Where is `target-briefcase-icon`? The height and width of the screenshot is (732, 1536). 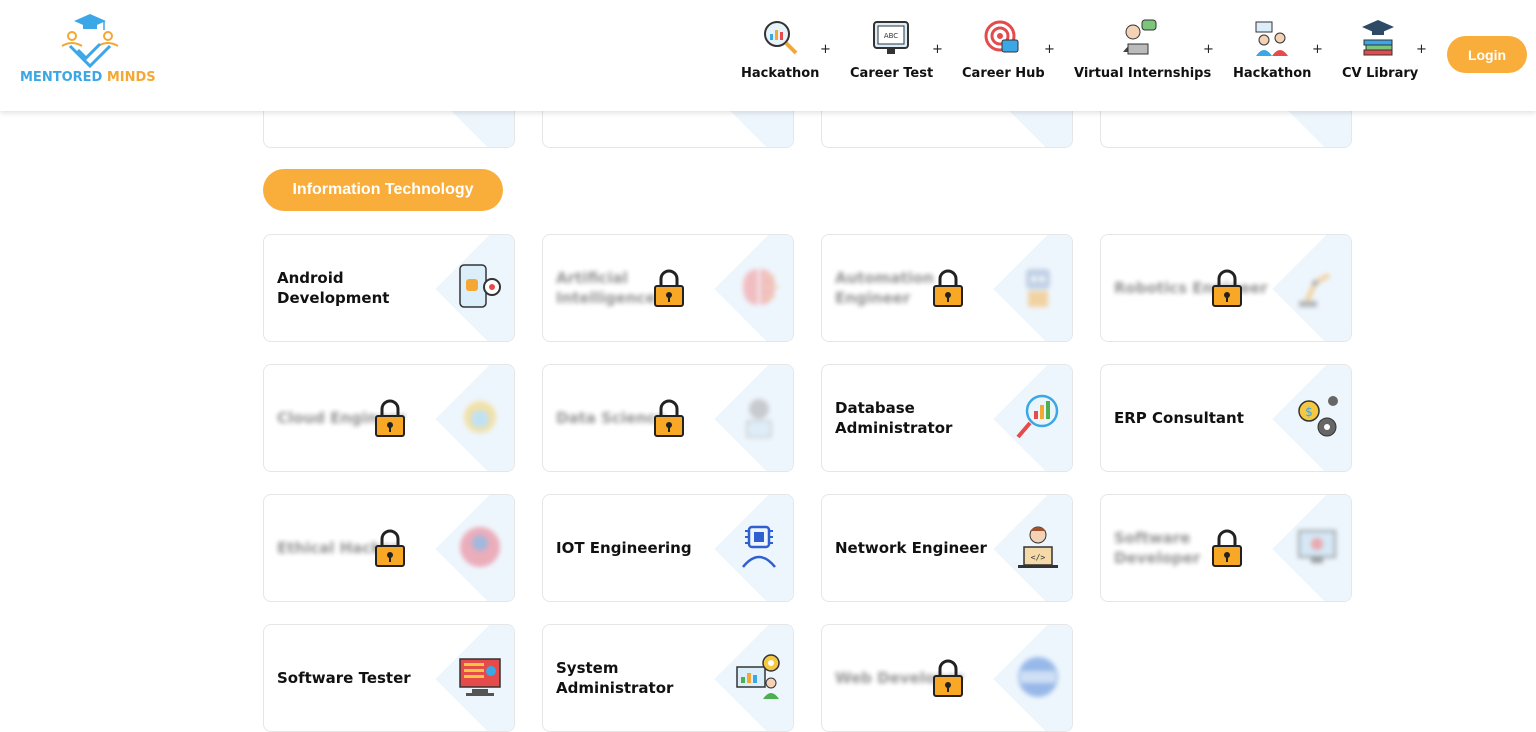
target-briefcase-icon is located at coordinates (1001, 36).